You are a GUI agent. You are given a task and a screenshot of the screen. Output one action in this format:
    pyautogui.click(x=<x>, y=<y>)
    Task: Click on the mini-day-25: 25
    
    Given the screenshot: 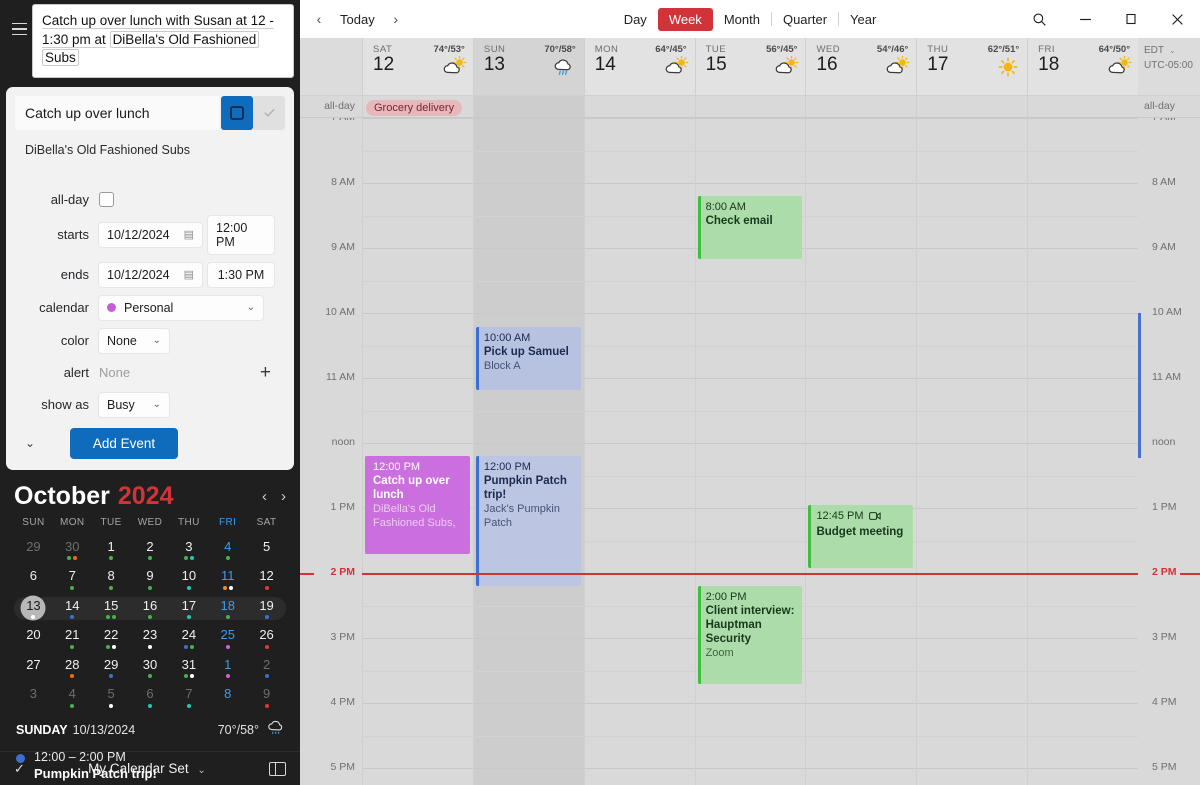 What is the action you would take?
    pyautogui.click(x=227, y=638)
    